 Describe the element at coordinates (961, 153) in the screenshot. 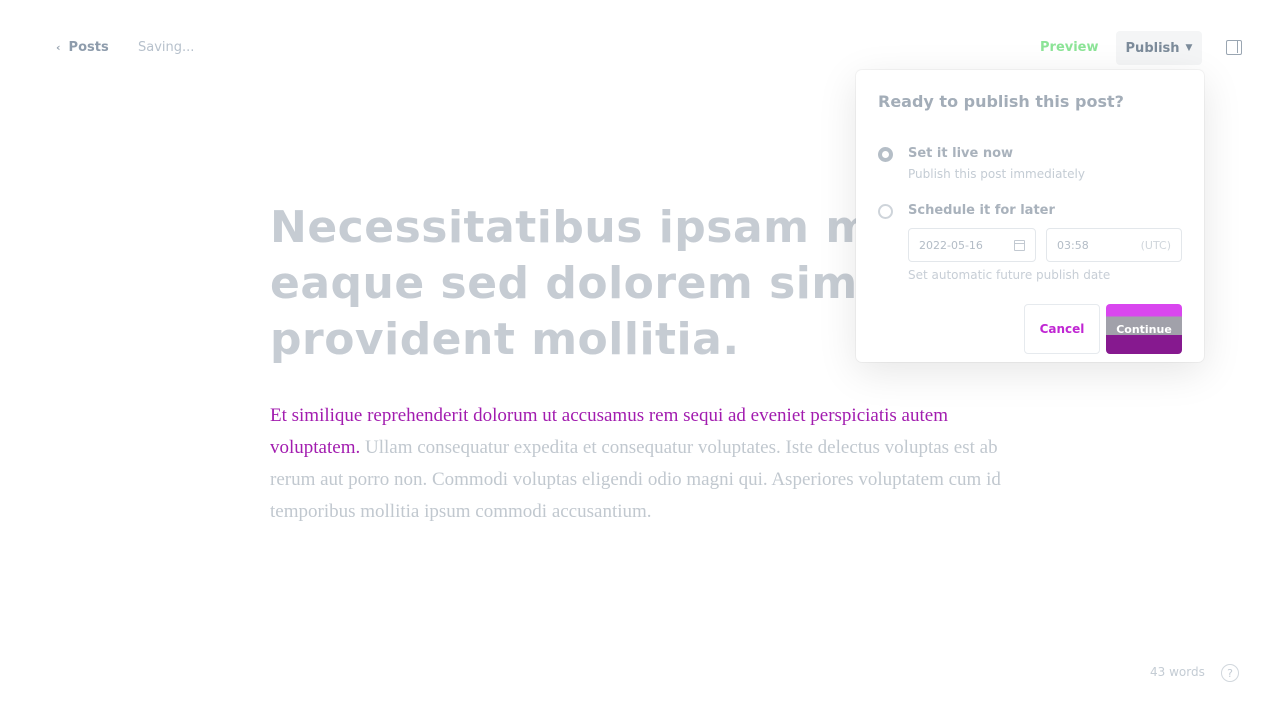

I see `publish-now-label: Set it live now` at that location.